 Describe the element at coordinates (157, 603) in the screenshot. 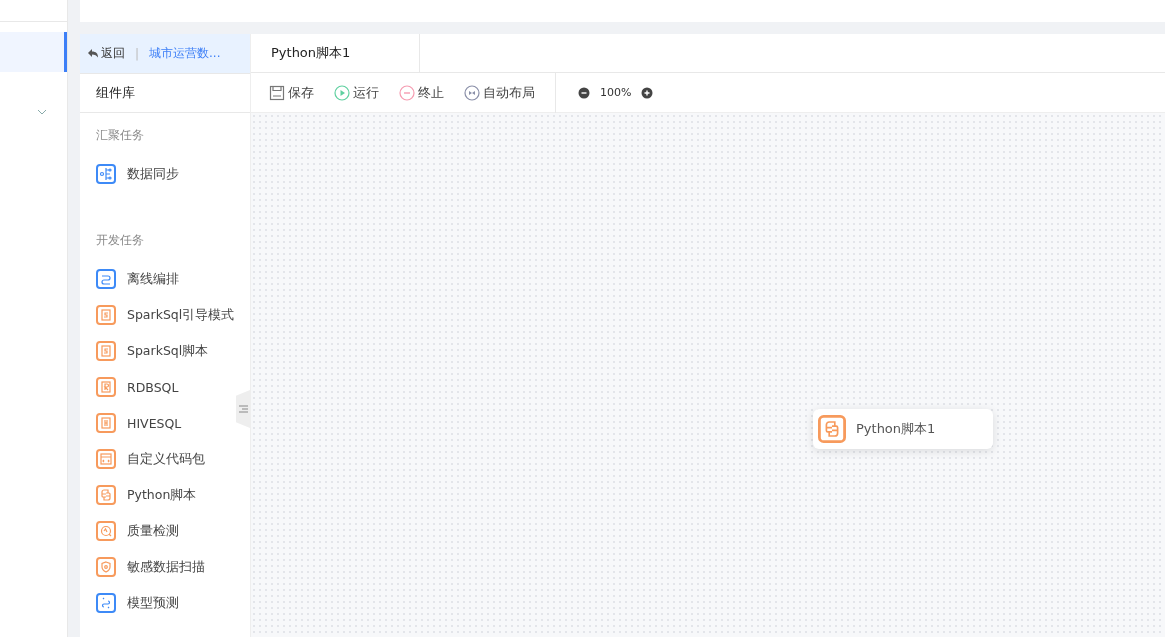

I see `component-item: 模型预测` at that location.